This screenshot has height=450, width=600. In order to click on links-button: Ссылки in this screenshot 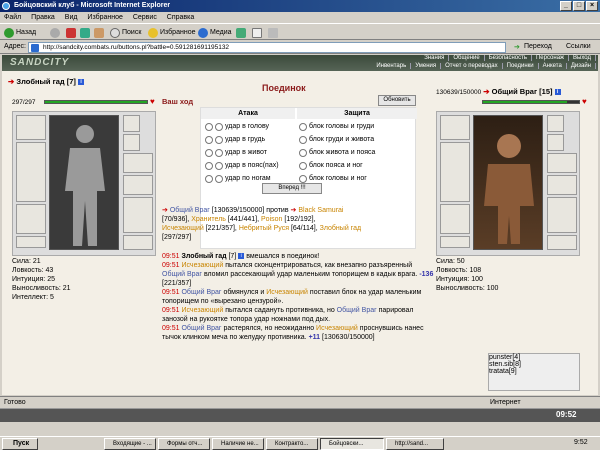, I will do `click(578, 46)`.